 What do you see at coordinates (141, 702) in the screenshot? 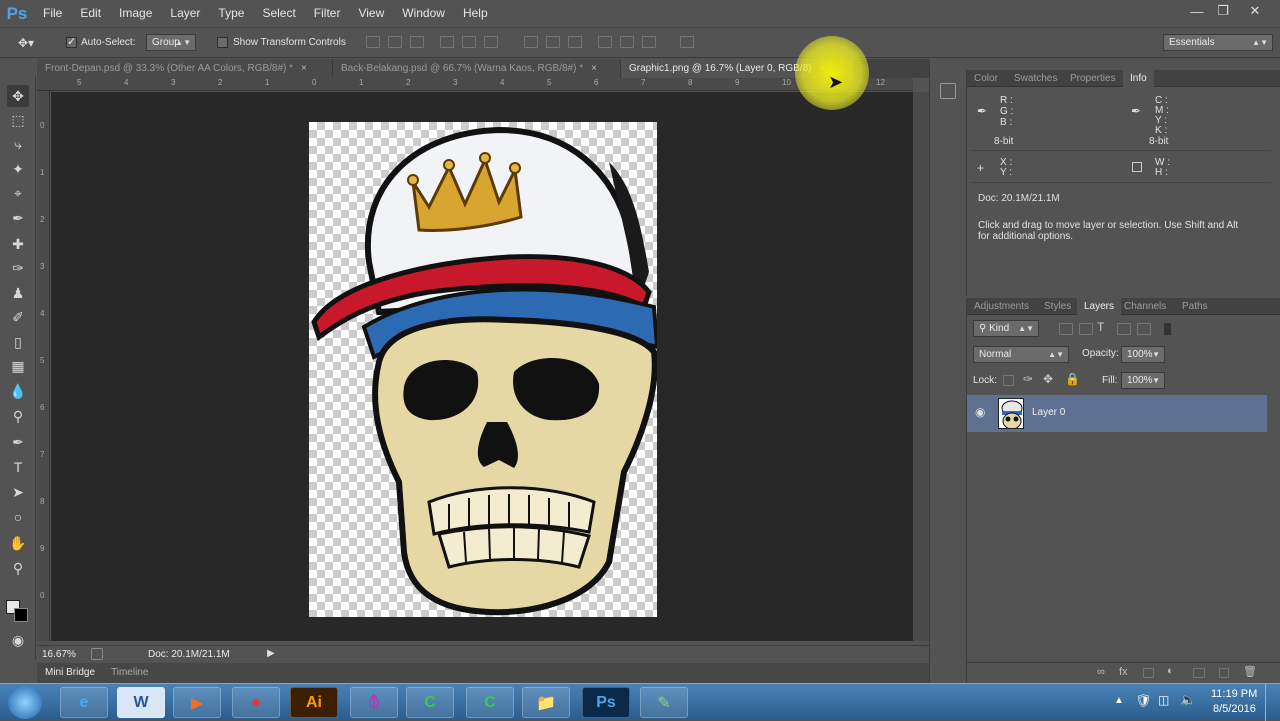
I see `word-icon: W` at bounding box center [141, 702].